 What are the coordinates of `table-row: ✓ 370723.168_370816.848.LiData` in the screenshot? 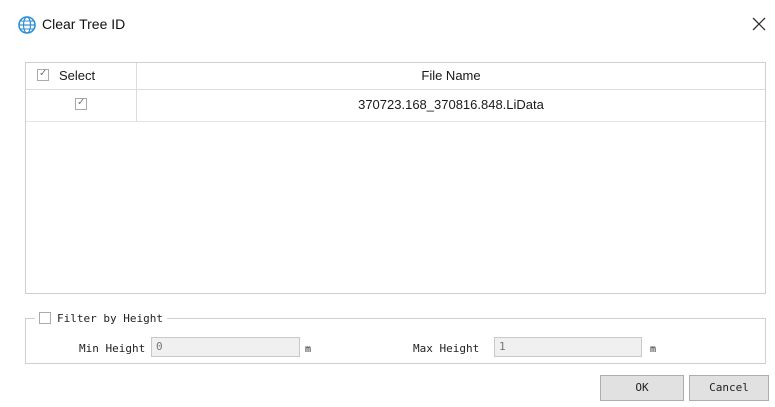 It's located at (395, 105).